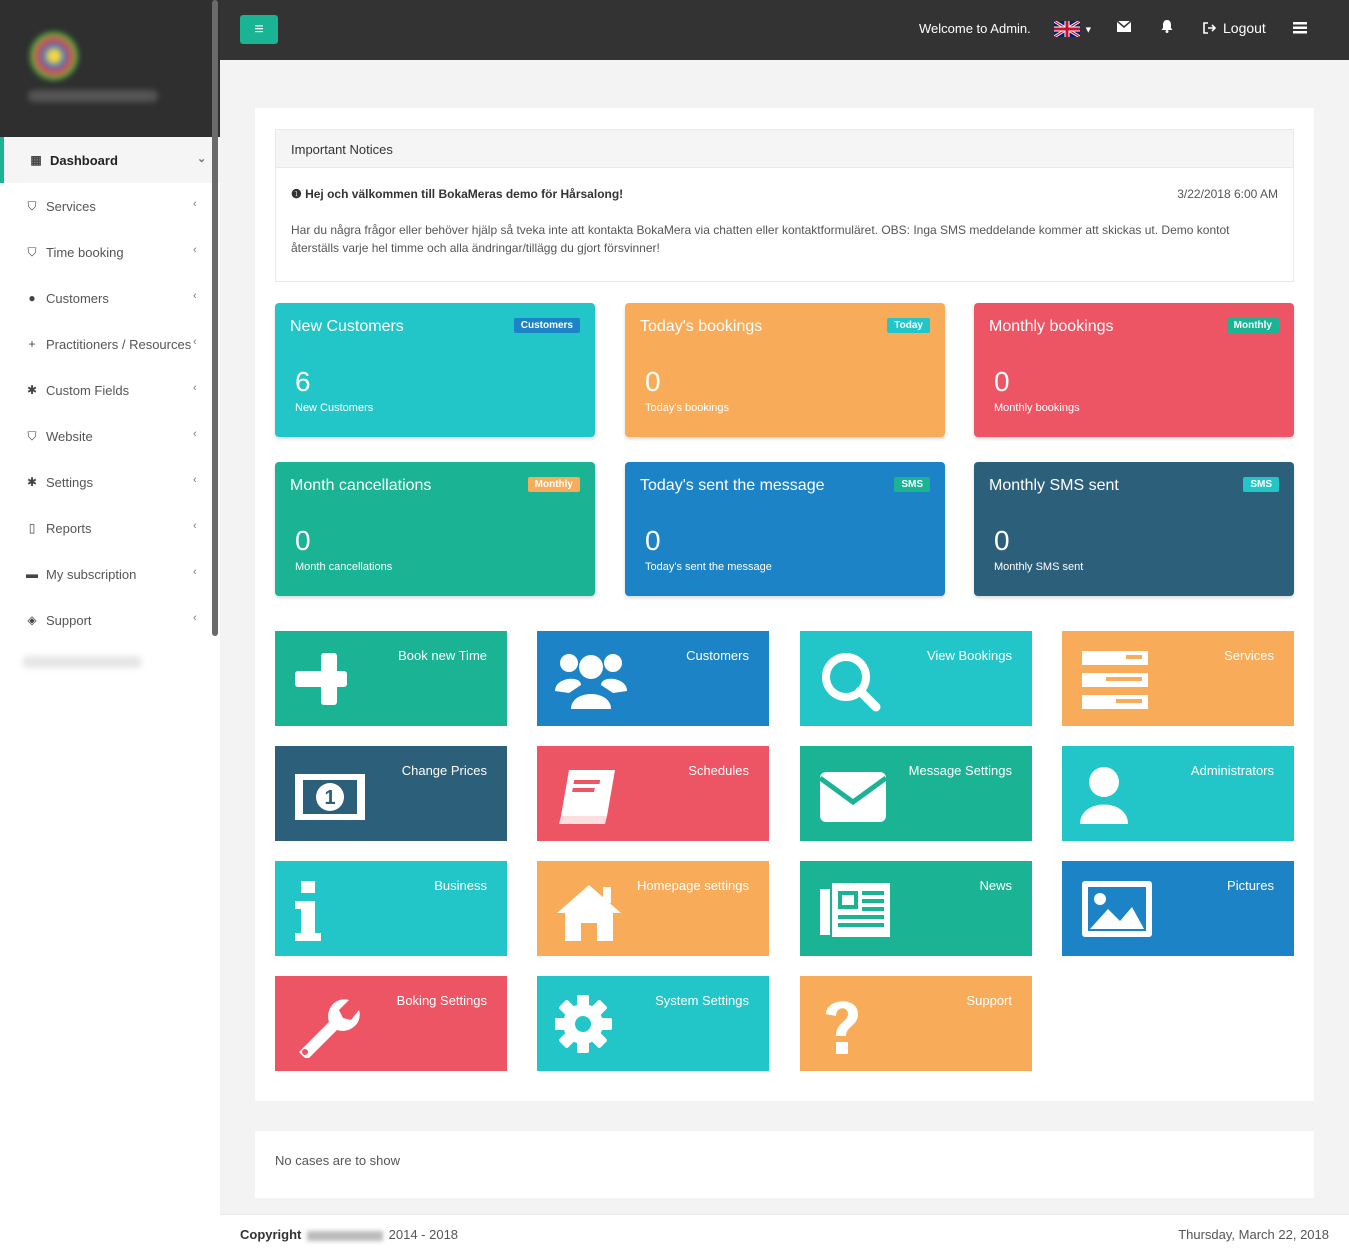 This screenshot has height=1253, width=1349. Describe the element at coordinates (298, 194) in the screenshot. I see `info-circle-icon: ❶` at that location.